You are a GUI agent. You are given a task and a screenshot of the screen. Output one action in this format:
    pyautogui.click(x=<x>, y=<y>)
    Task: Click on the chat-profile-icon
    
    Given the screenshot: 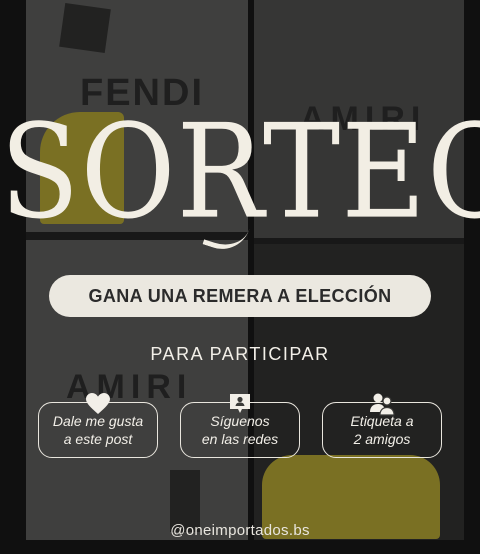 What is the action you would take?
    pyautogui.click(x=240, y=404)
    